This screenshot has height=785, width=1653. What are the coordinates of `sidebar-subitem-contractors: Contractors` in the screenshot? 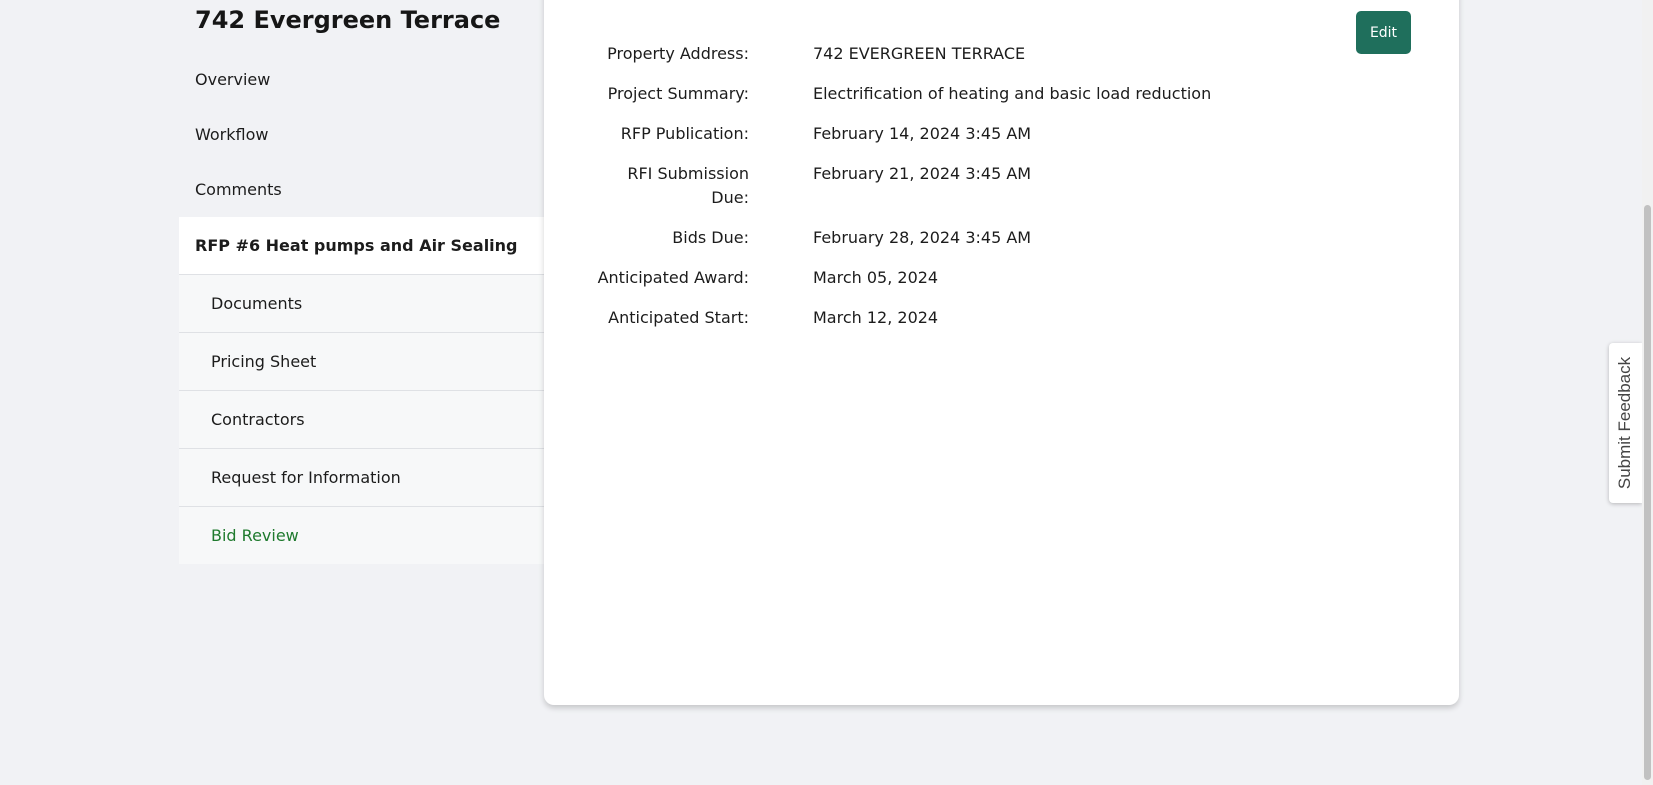 It's located at (361, 419).